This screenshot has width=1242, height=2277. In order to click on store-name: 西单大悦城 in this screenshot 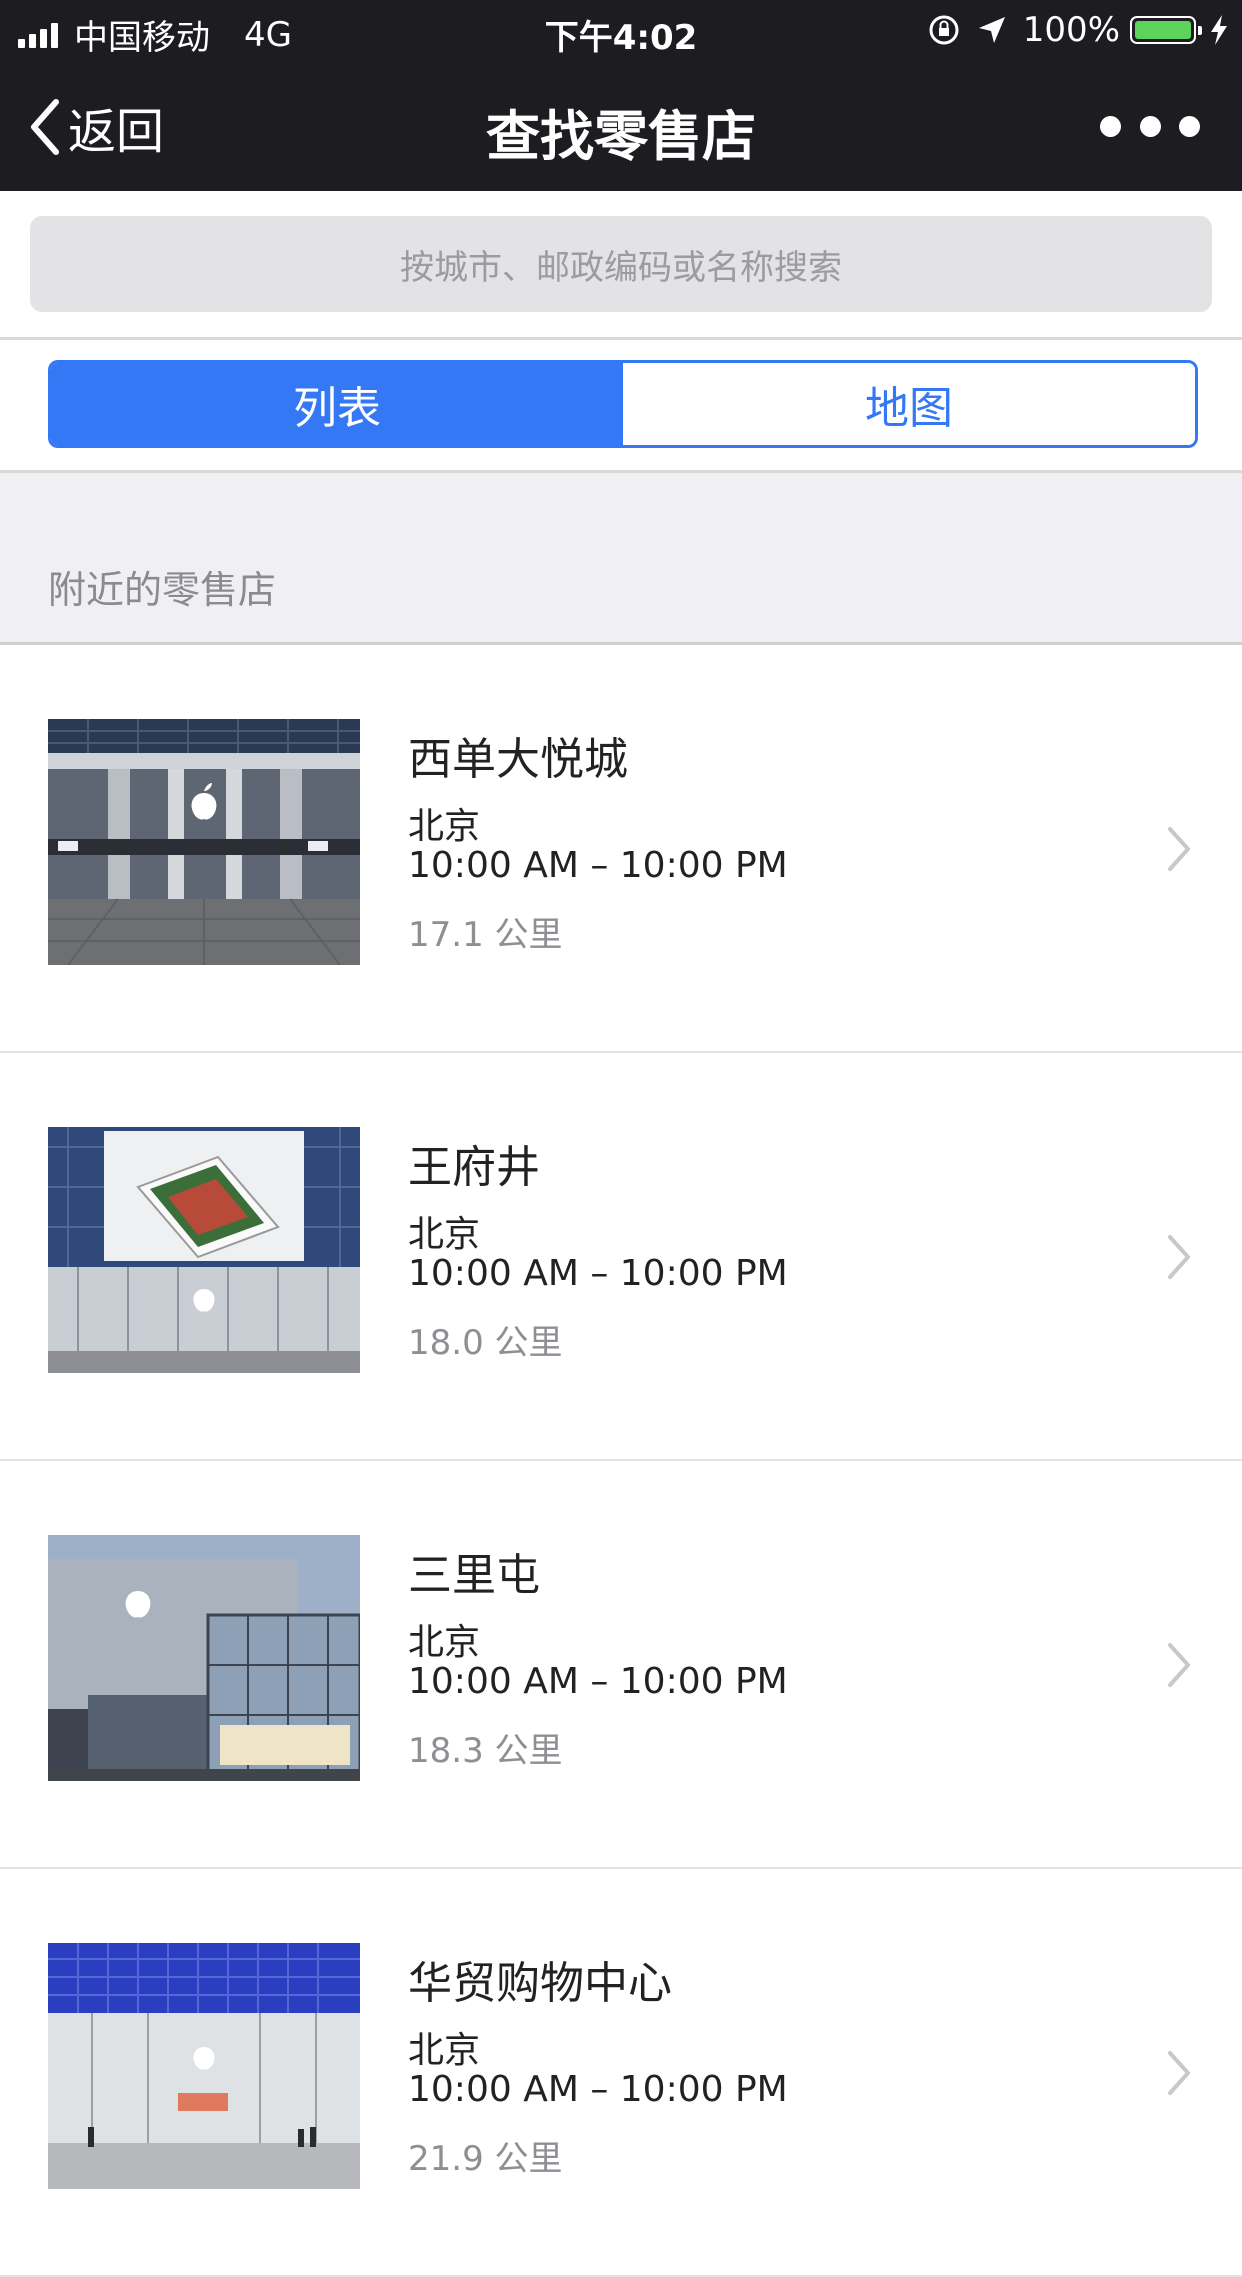, I will do `click(518, 759)`.